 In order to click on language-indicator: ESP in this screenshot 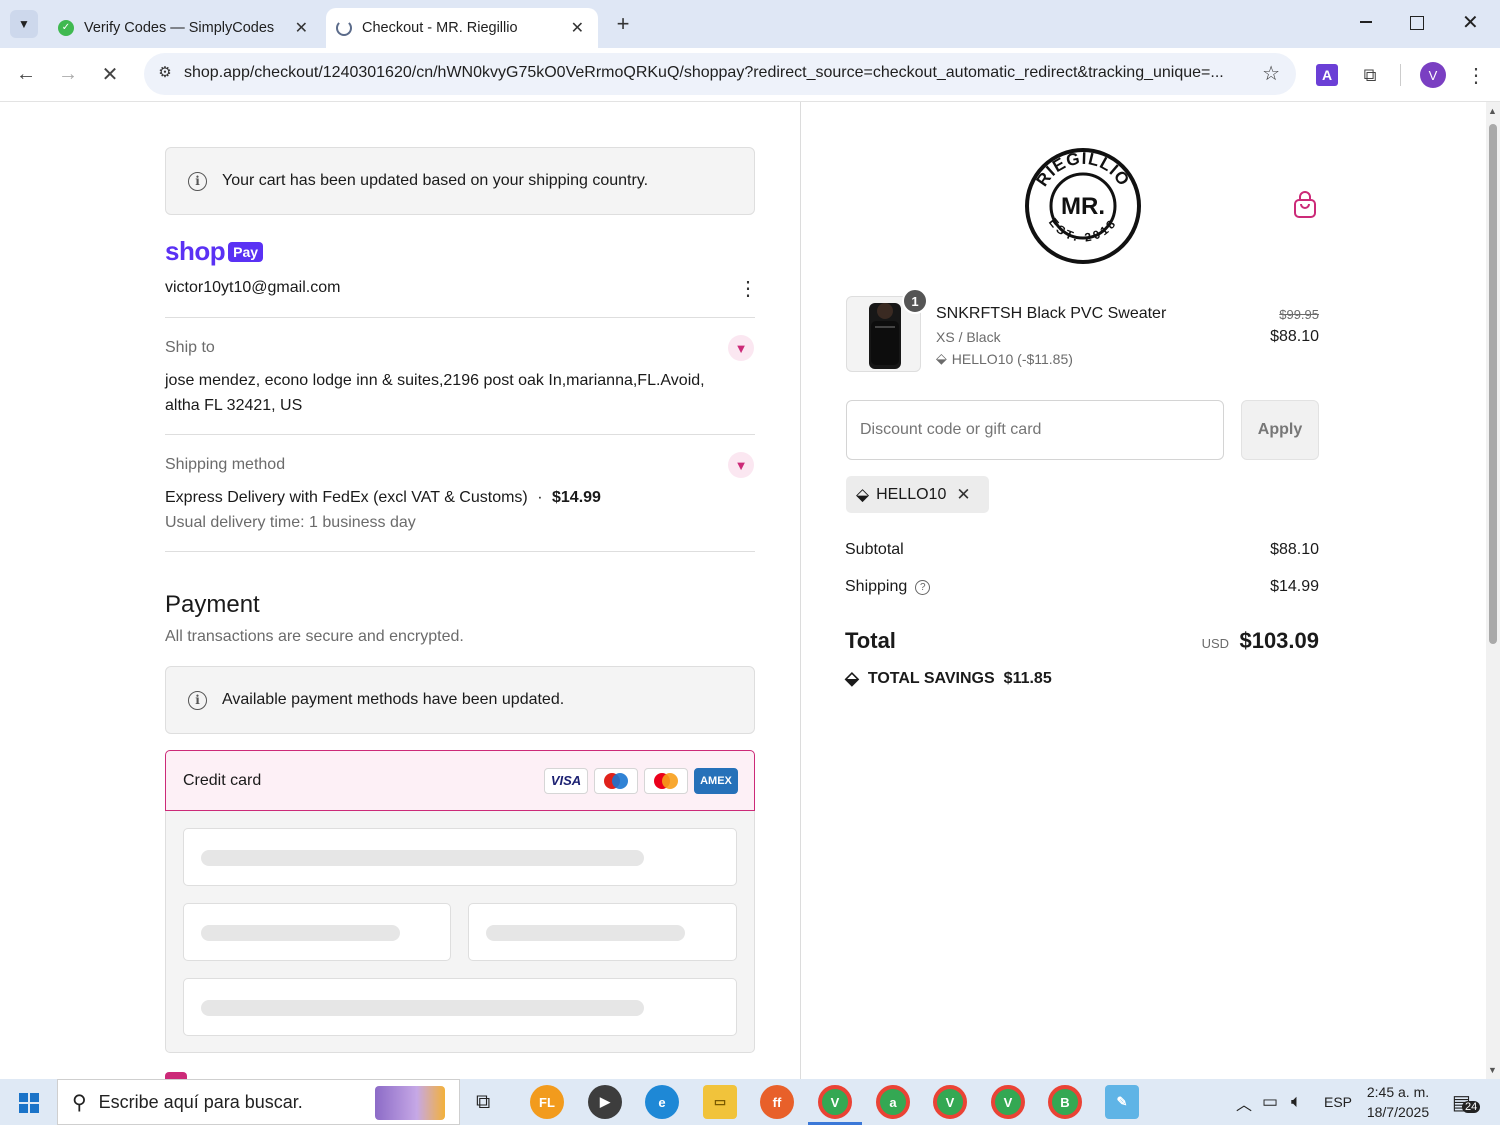, I will do `click(1338, 1102)`.